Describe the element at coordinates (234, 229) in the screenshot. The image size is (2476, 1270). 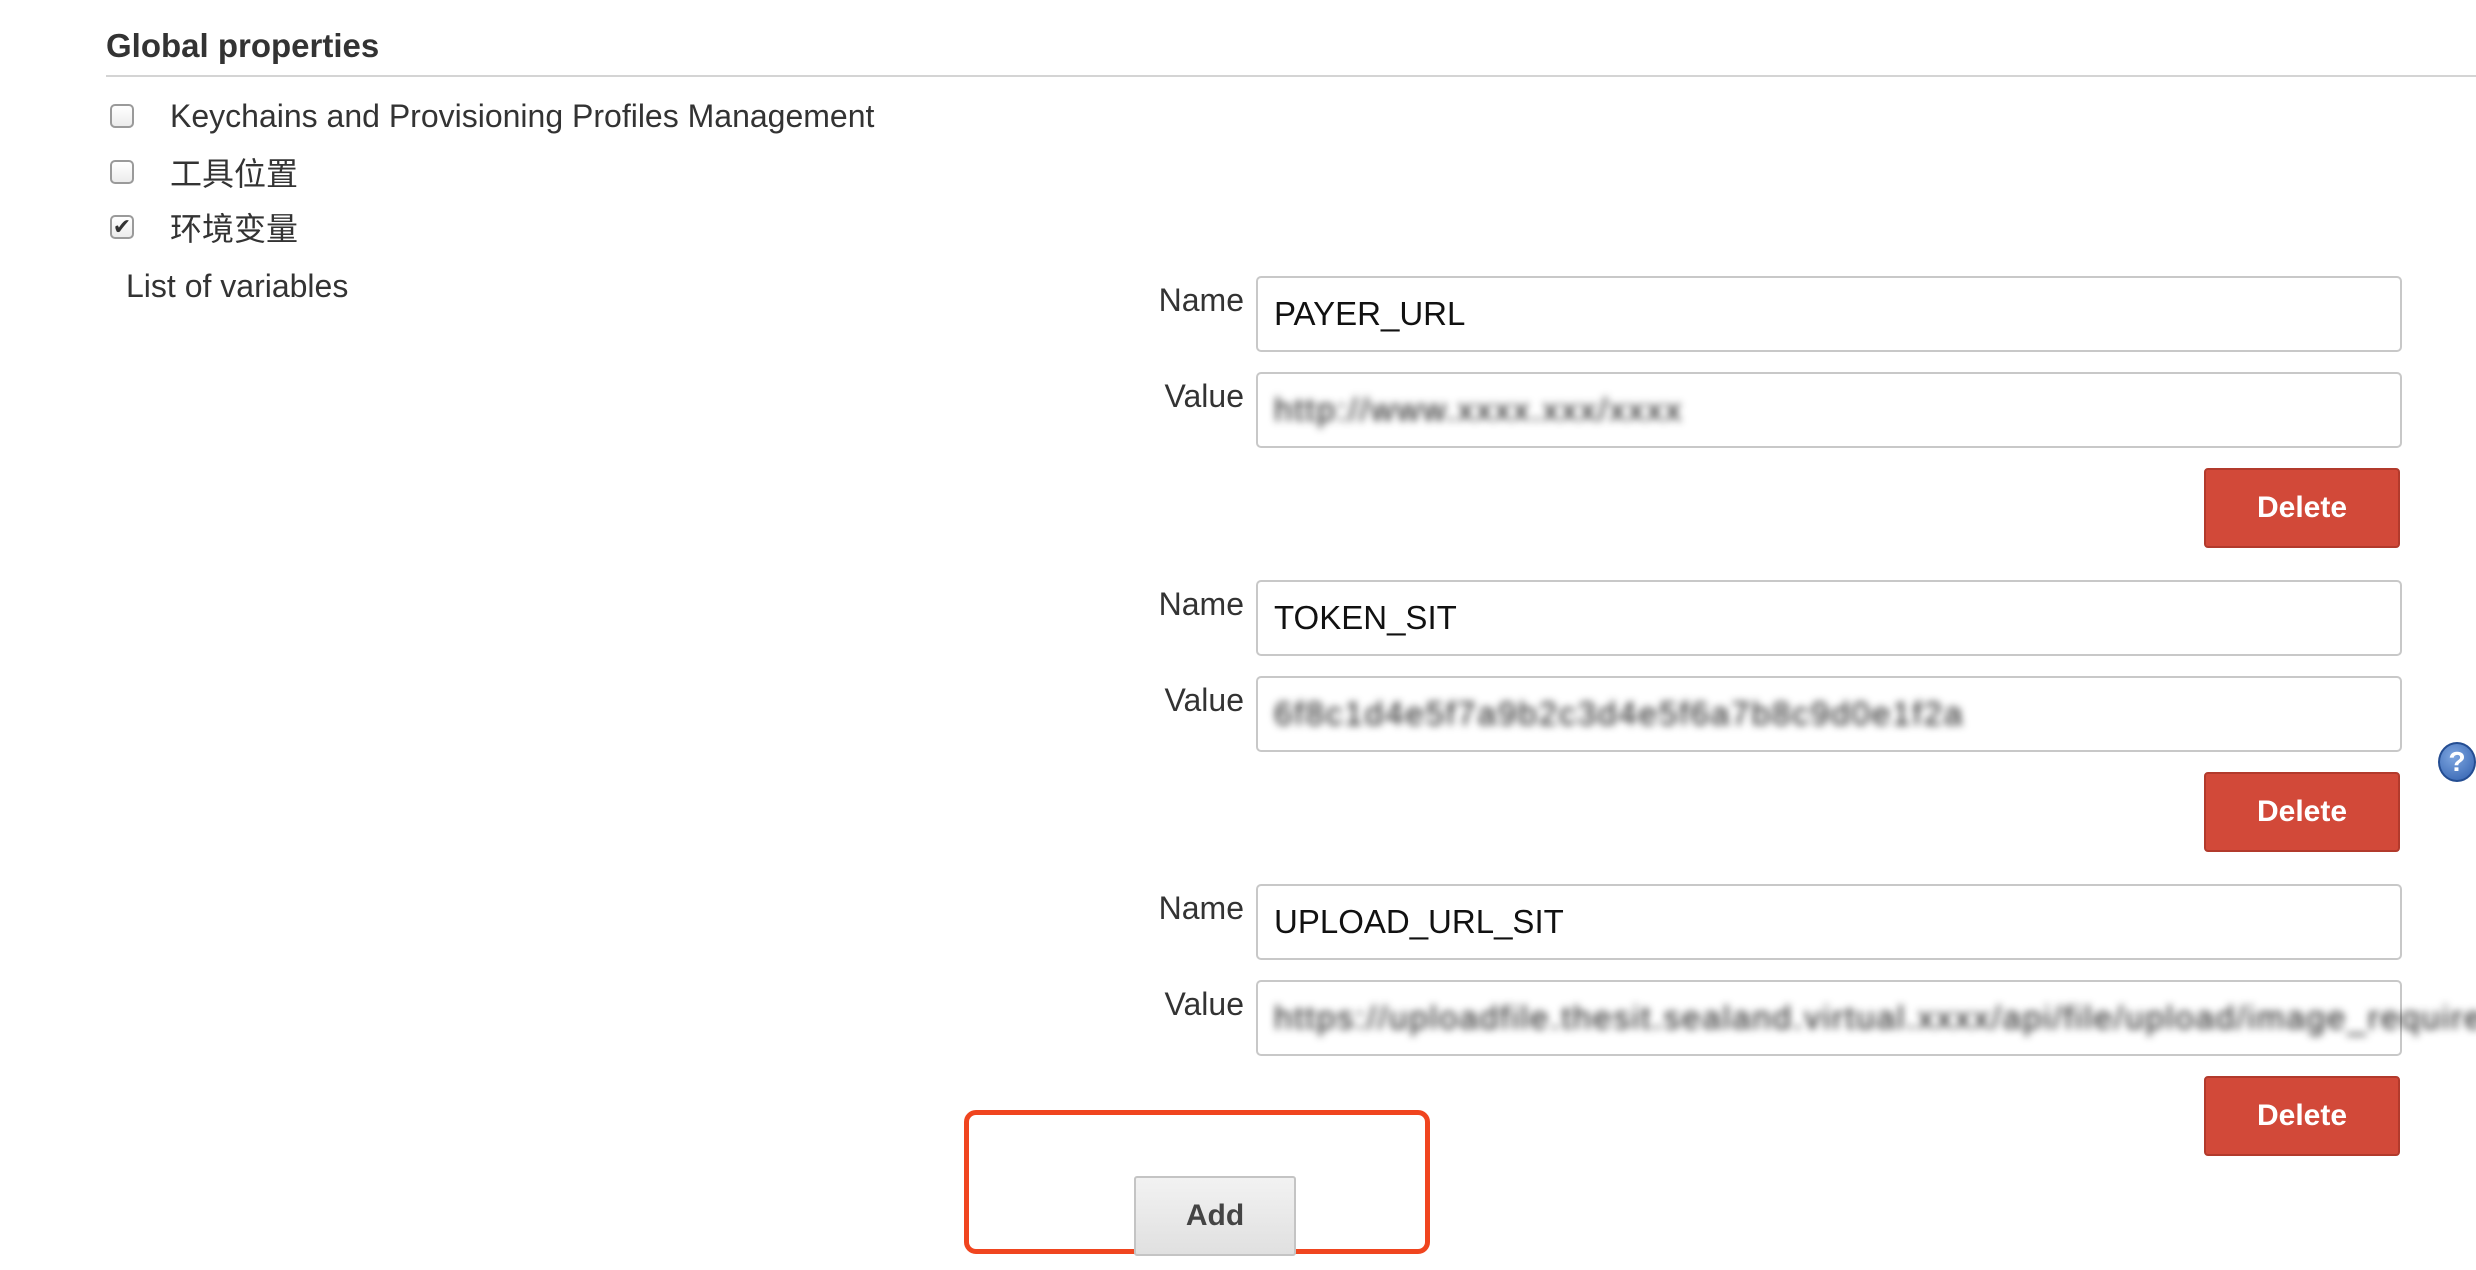
I see `env-vars-checkbox-label: 环境变量` at that location.